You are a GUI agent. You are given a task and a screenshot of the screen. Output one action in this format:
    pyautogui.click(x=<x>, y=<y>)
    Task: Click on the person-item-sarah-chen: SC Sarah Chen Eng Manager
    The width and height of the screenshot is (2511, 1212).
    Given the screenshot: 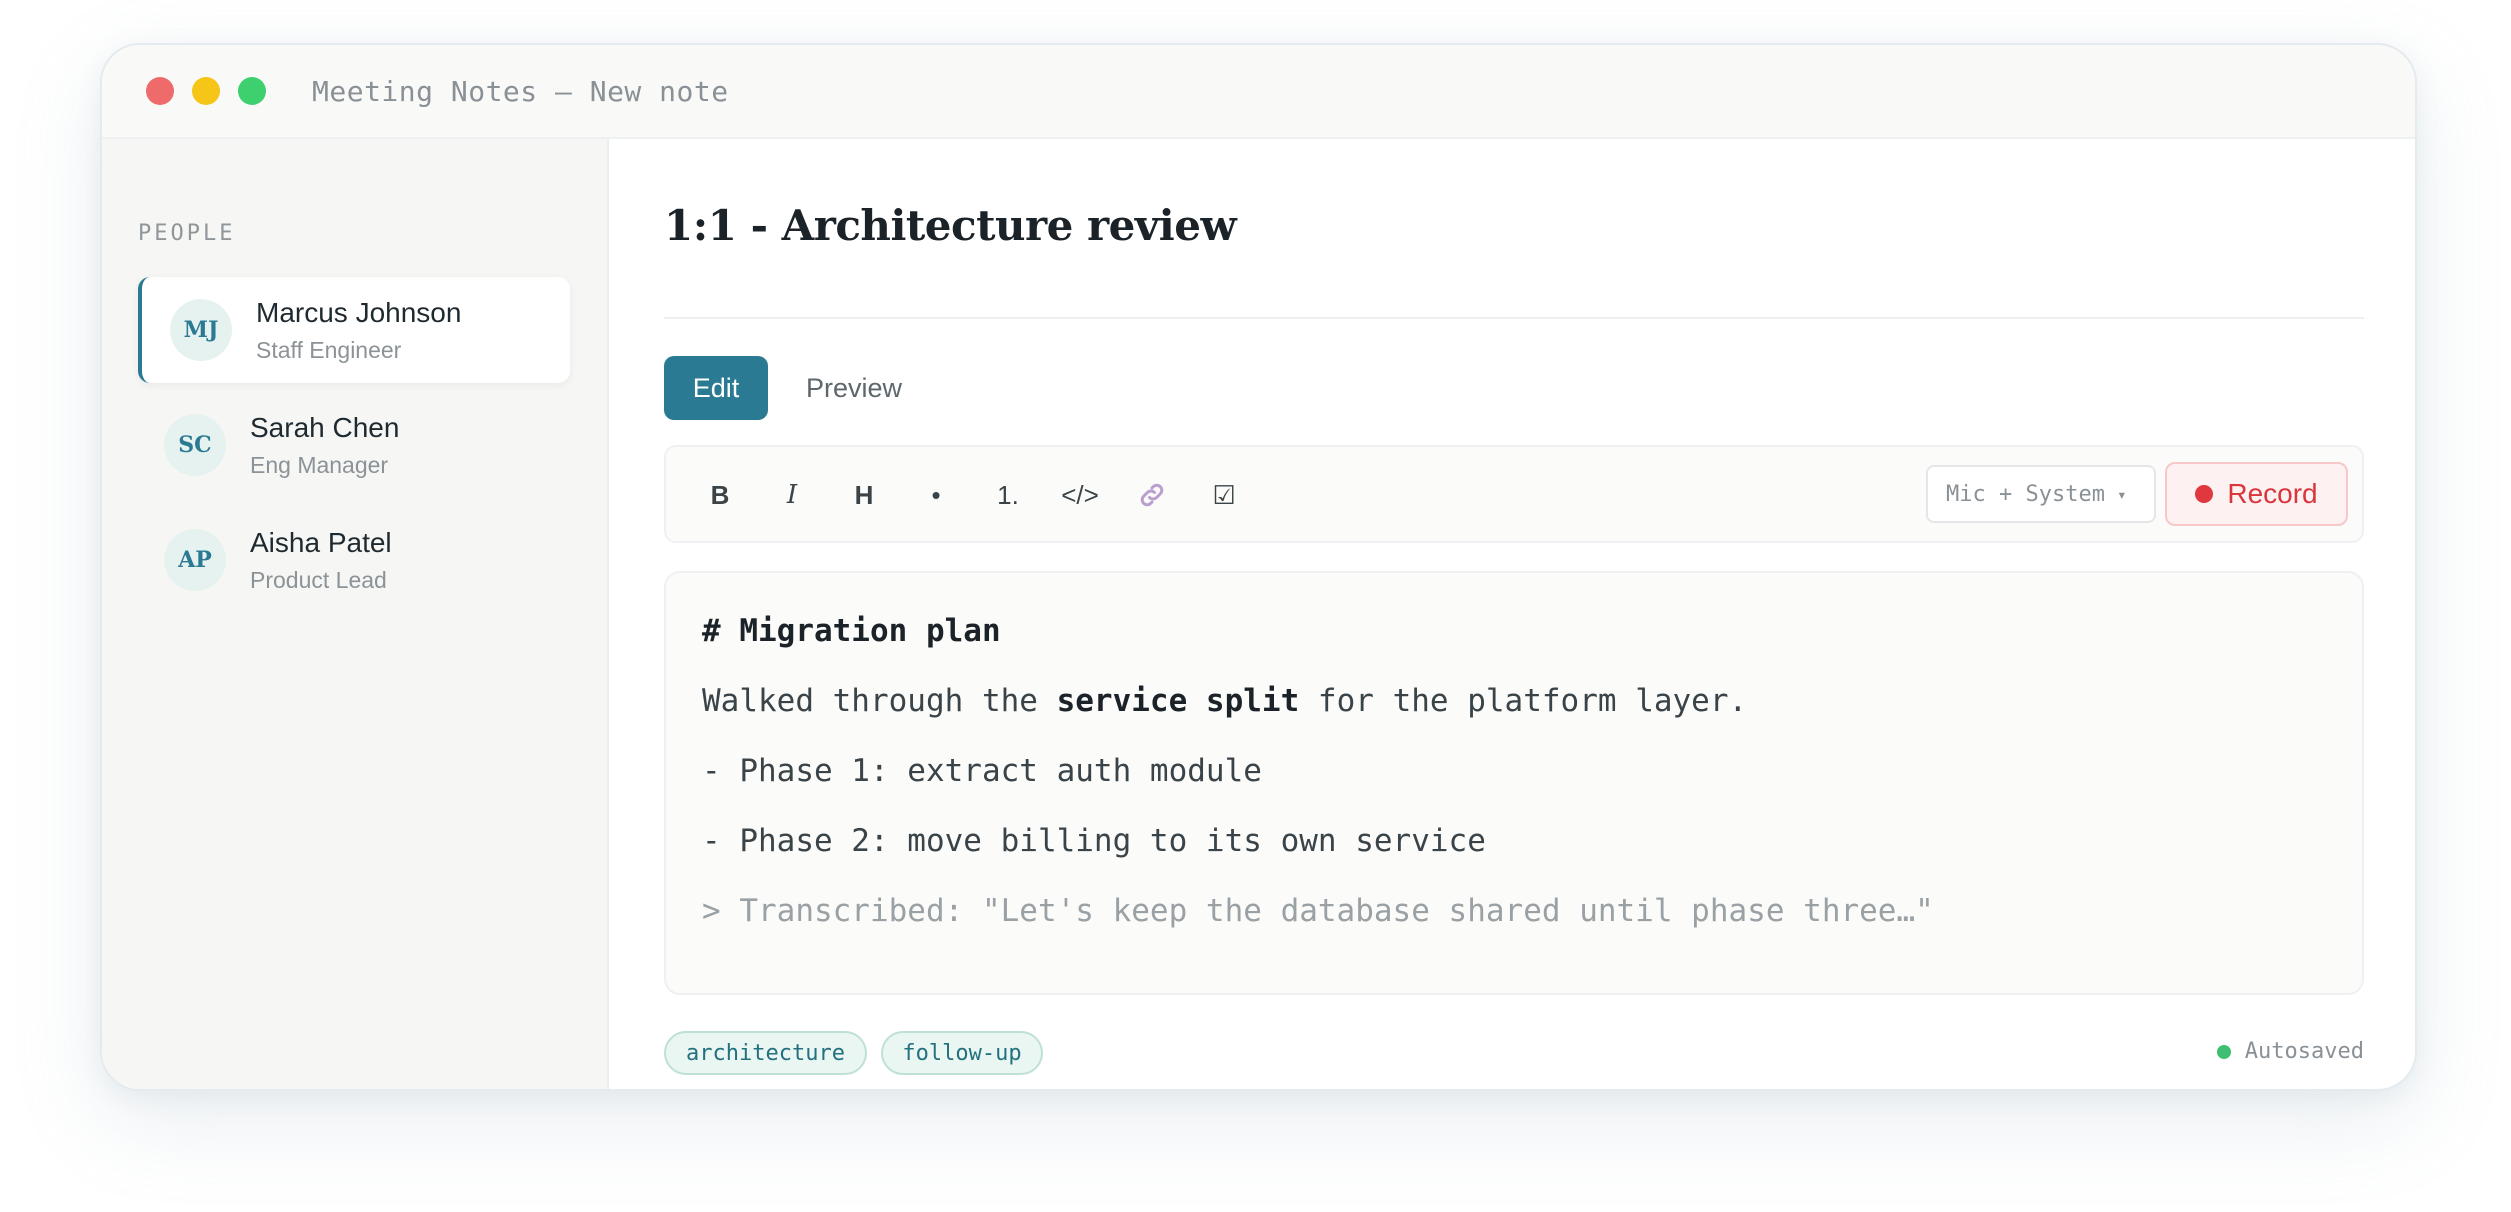 What is the action you would take?
    pyautogui.click(x=354, y=445)
    